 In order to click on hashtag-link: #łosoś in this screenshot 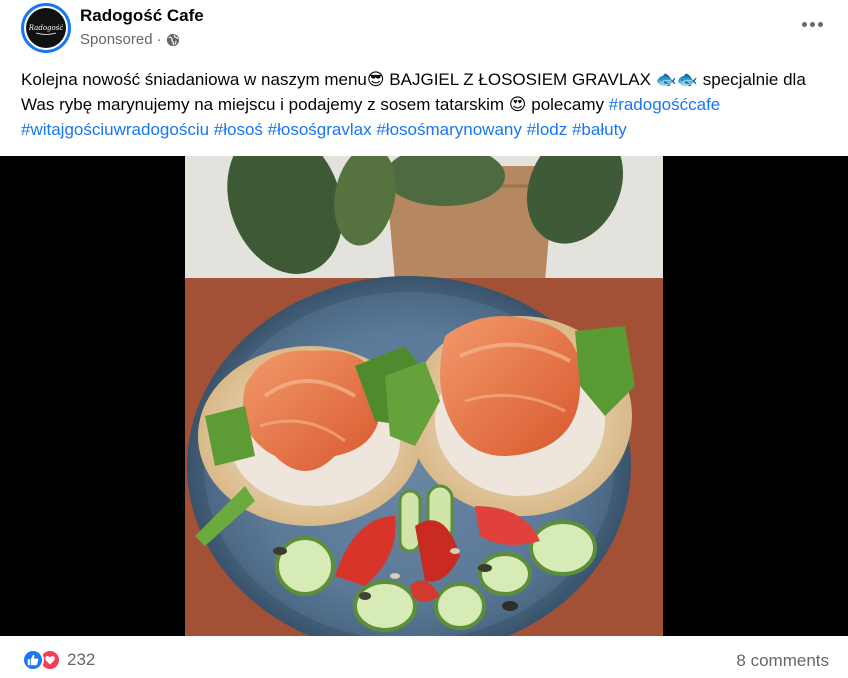, I will do `click(238, 129)`.